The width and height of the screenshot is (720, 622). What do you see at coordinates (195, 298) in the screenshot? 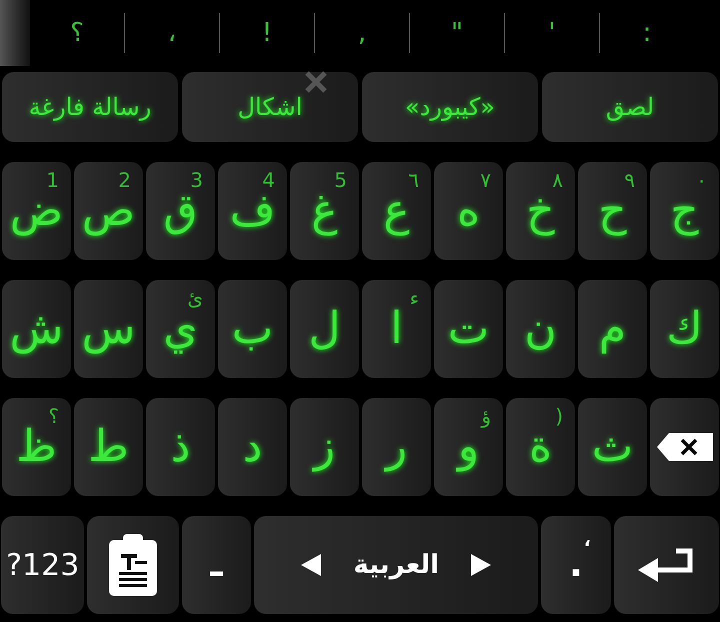
I see `key-hint: ئ` at bounding box center [195, 298].